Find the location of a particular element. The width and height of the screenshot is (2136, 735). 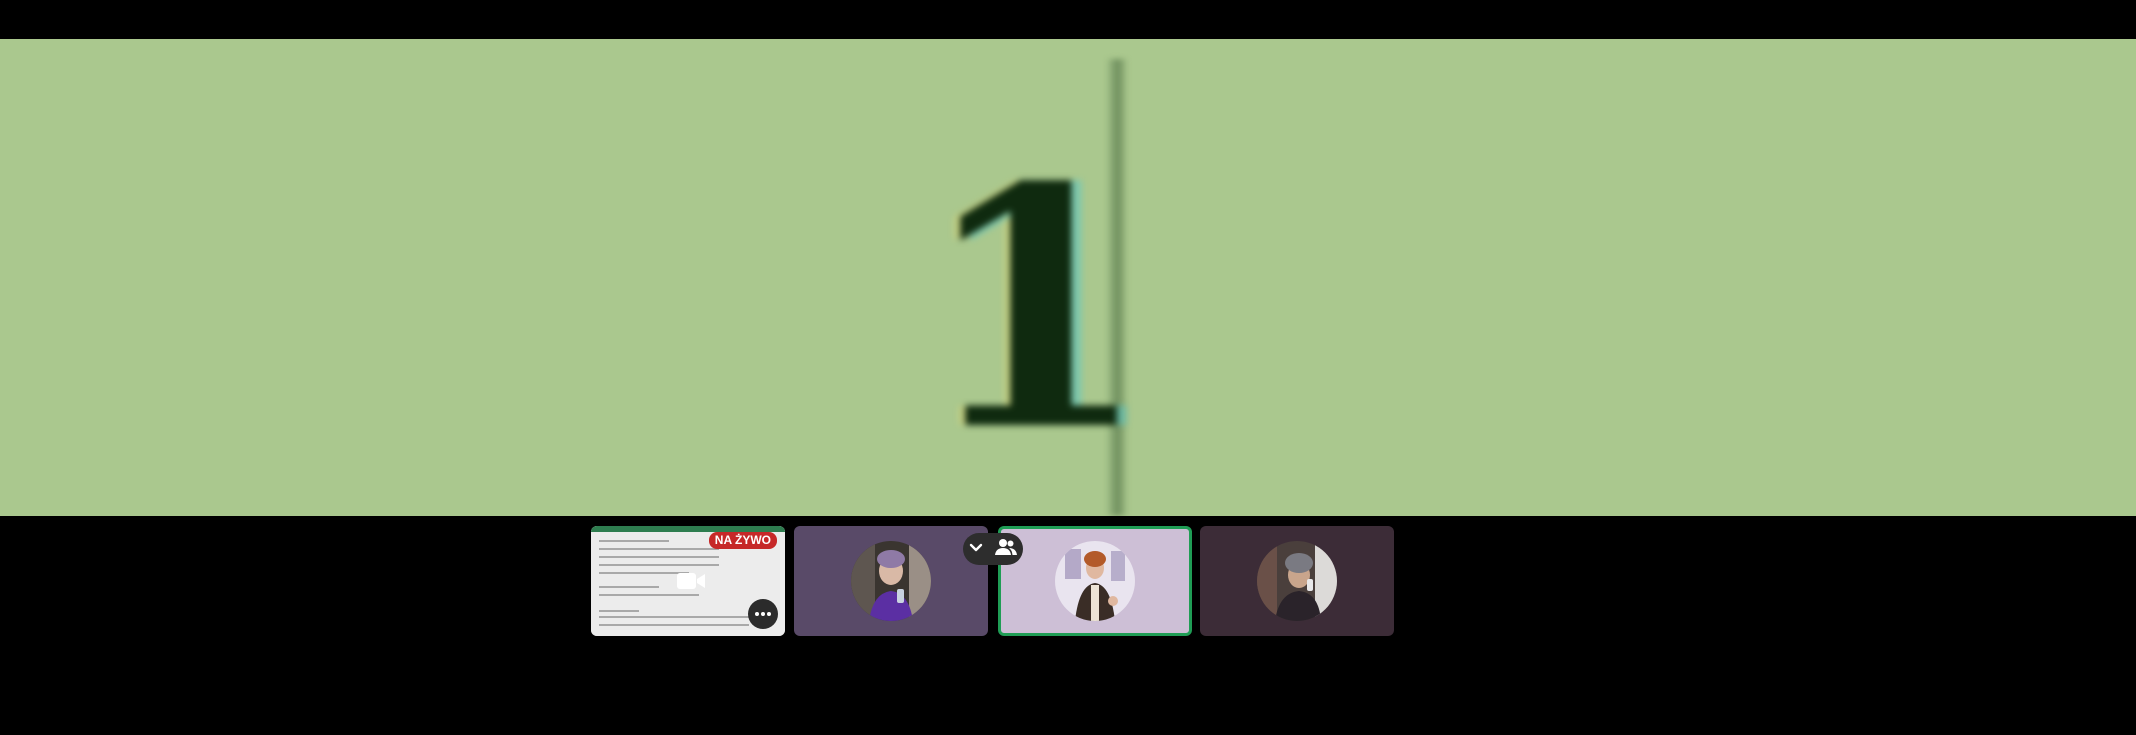

live-badge: NA ŻYWO is located at coordinates (742, 540).